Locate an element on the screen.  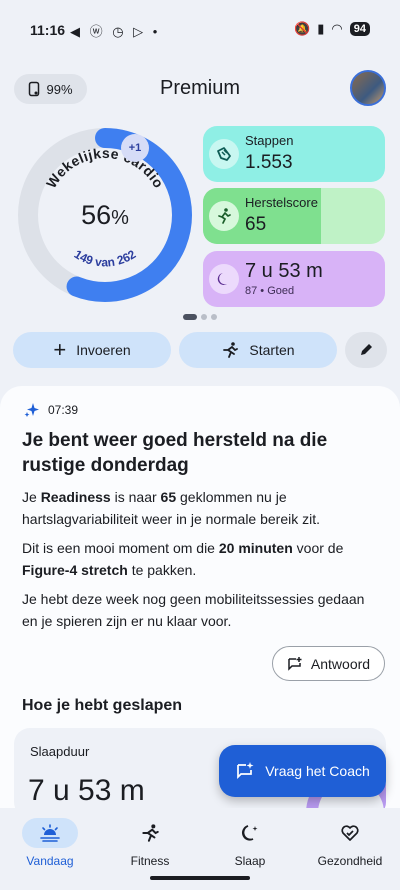
ask-coach-button: Vraag het Coach is located at coordinates (302, 771).